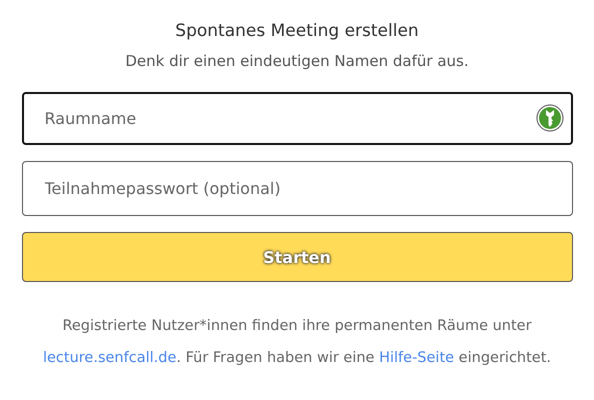 The width and height of the screenshot is (594, 400). I want to click on link: lecture.senfcall.de, so click(109, 358).